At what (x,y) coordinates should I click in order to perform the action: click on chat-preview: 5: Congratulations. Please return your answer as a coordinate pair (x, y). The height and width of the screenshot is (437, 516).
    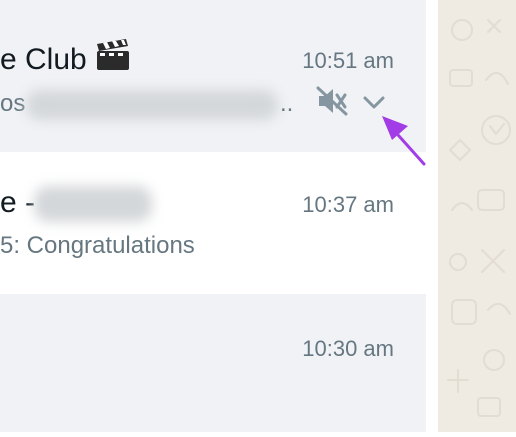
    Looking at the image, I should click on (97, 245).